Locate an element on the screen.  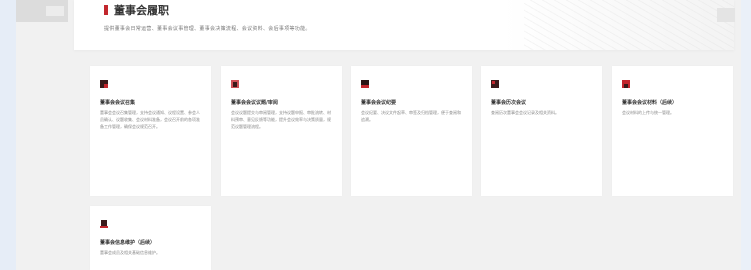
module-card-minutes: 董事会会议纪要 会议纪要、决议文件起草、审签及归档管理，便于查阅和追溯。 is located at coordinates (411, 131).